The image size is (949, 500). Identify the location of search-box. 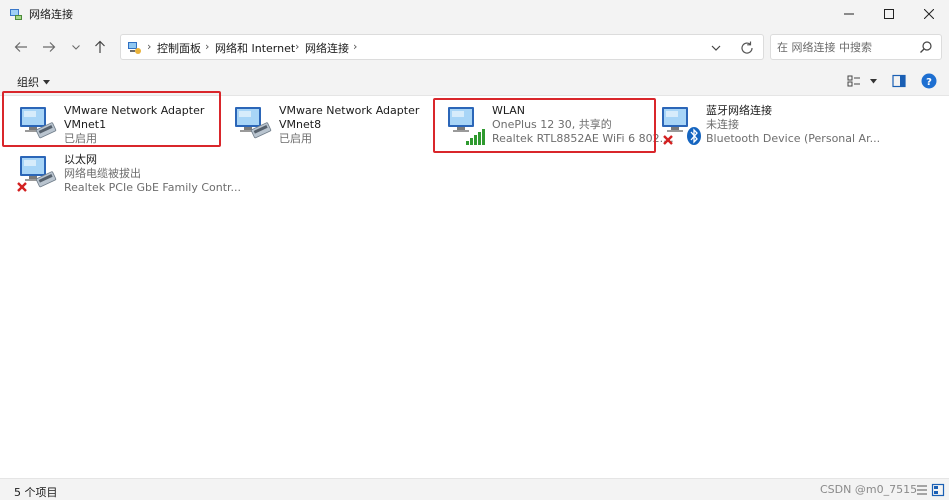
(856, 47).